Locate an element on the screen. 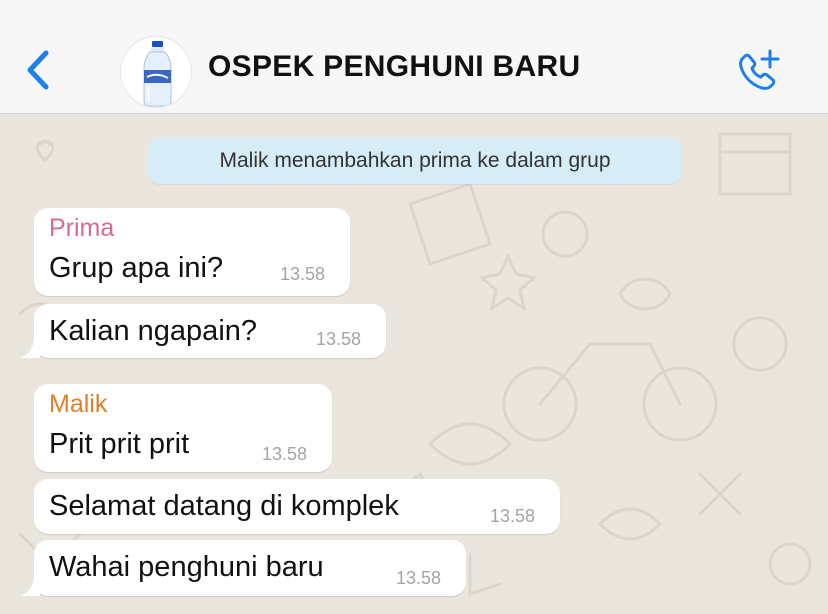 The image size is (828, 614). message-bubble: Selamat datang di komplek 13.58 is located at coordinates (297, 506).